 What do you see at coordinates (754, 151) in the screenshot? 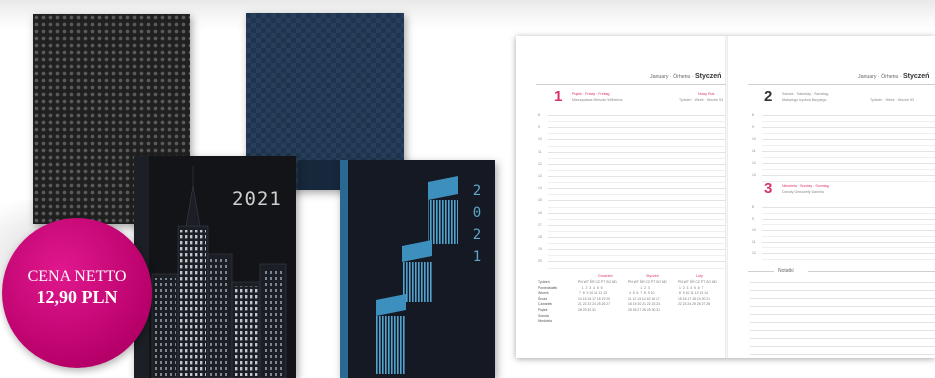
I see `hour-label: 11` at bounding box center [754, 151].